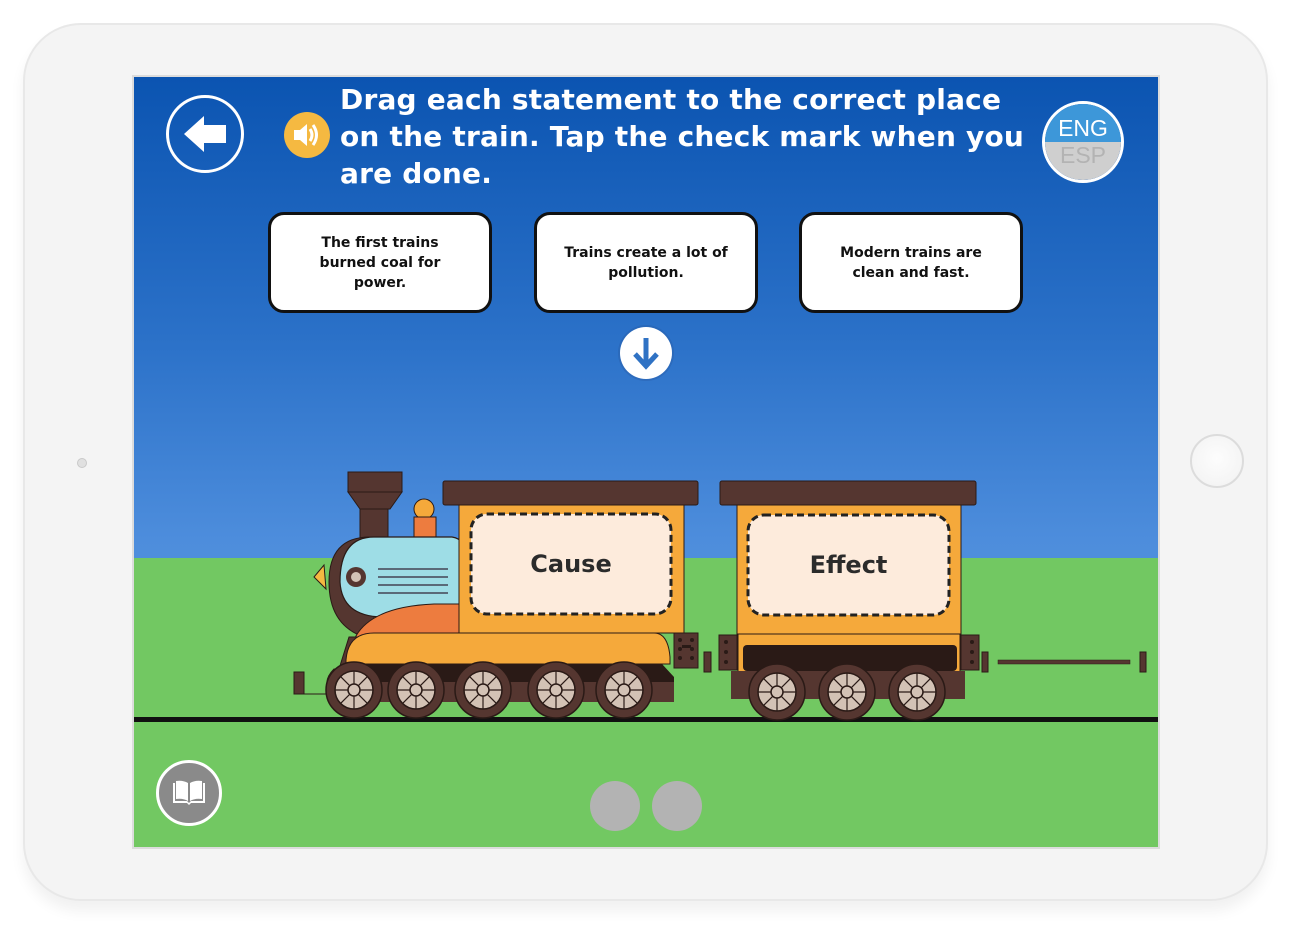 This screenshot has height=927, width=1296. What do you see at coordinates (1217, 461) in the screenshot?
I see `home-button` at bounding box center [1217, 461].